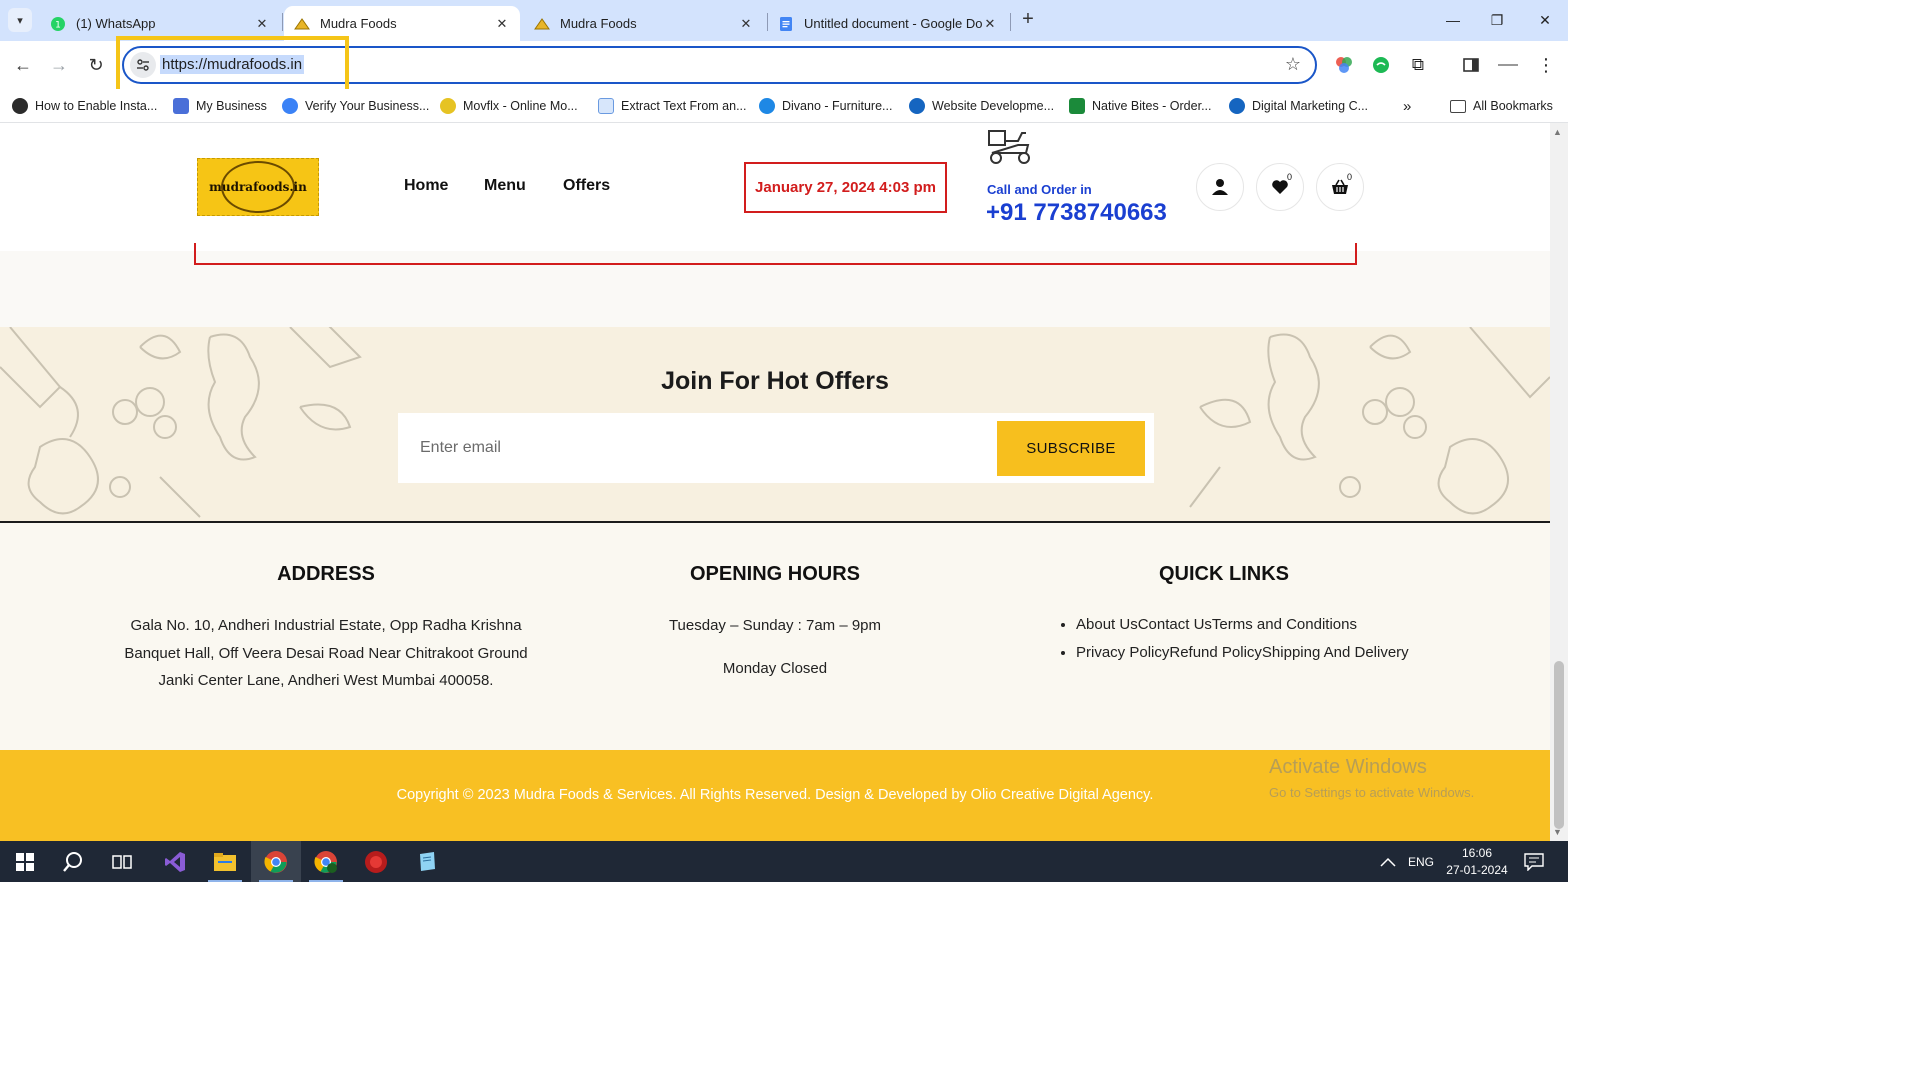 Image resolution: width=1920 pixels, height=1080 pixels. What do you see at coordinates (1175, 624) in the screenshot?
I see `link-contact-us: Contact Us` at bounding box center [1175, 624].